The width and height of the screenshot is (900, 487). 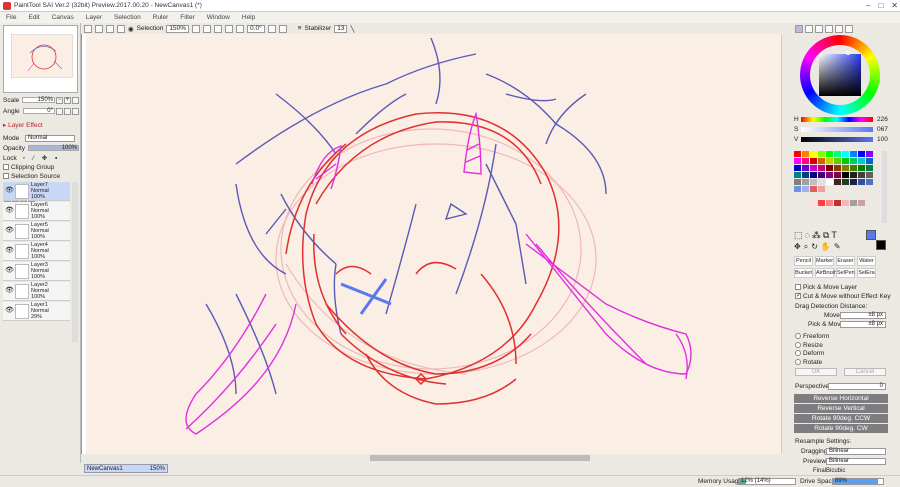 I want to click on pick-move-layer-checkbox, so click(x=798, y=287).